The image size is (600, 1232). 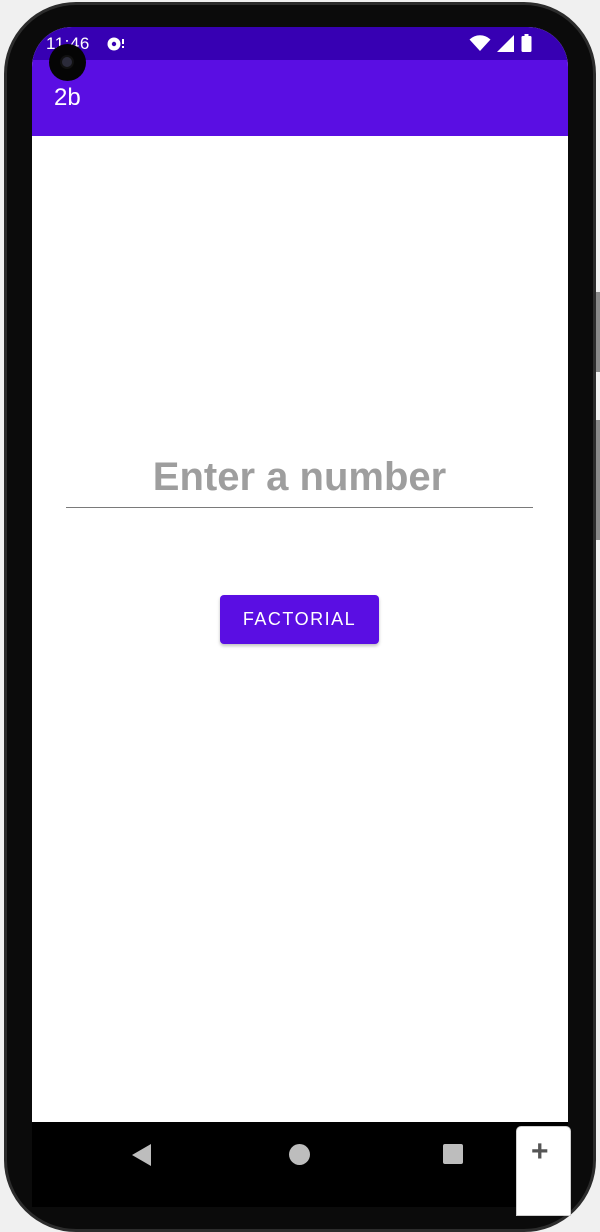 What do you see at coordinates (299, 1154) in the screenshot?
I see `home-icon` at bounding box center [299, 1154].